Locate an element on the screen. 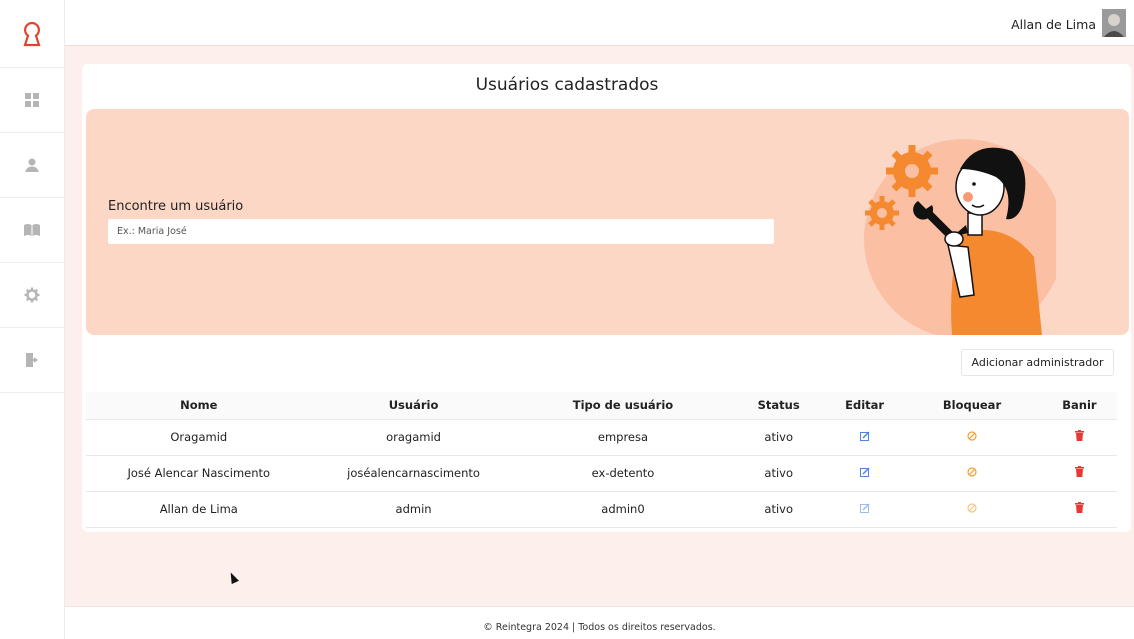 Image resolution: width=1134 pixels, height=639 pixels. search-label: Encontre um usuário is located at coordinates (176, 206).